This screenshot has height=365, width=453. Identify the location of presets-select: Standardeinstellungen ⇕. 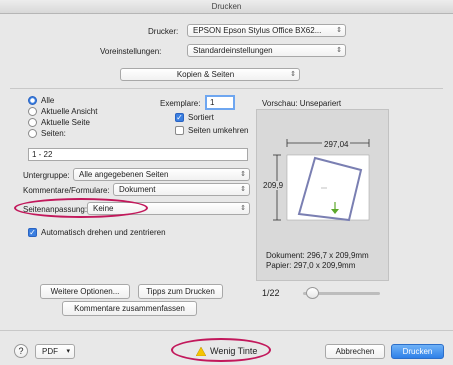
(266, 50).